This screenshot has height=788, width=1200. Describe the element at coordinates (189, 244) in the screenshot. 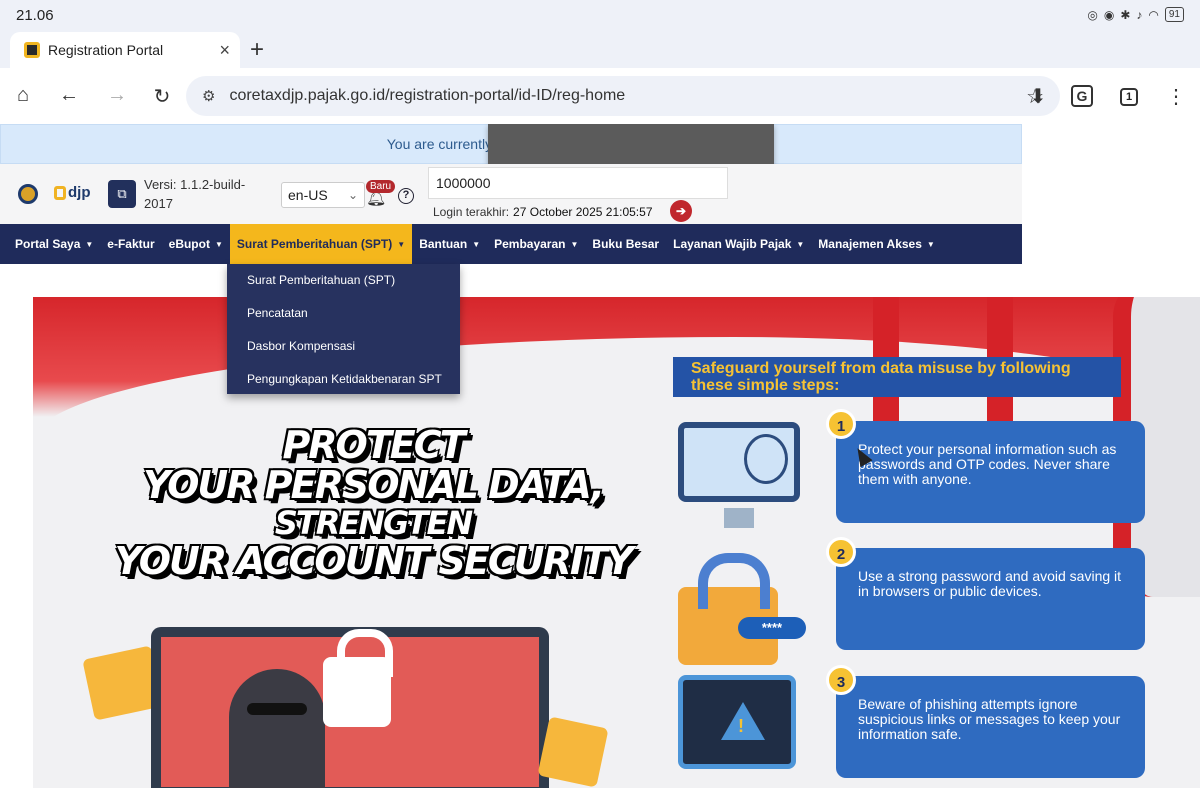

I see `nav-item-label: eBupot` at that location.